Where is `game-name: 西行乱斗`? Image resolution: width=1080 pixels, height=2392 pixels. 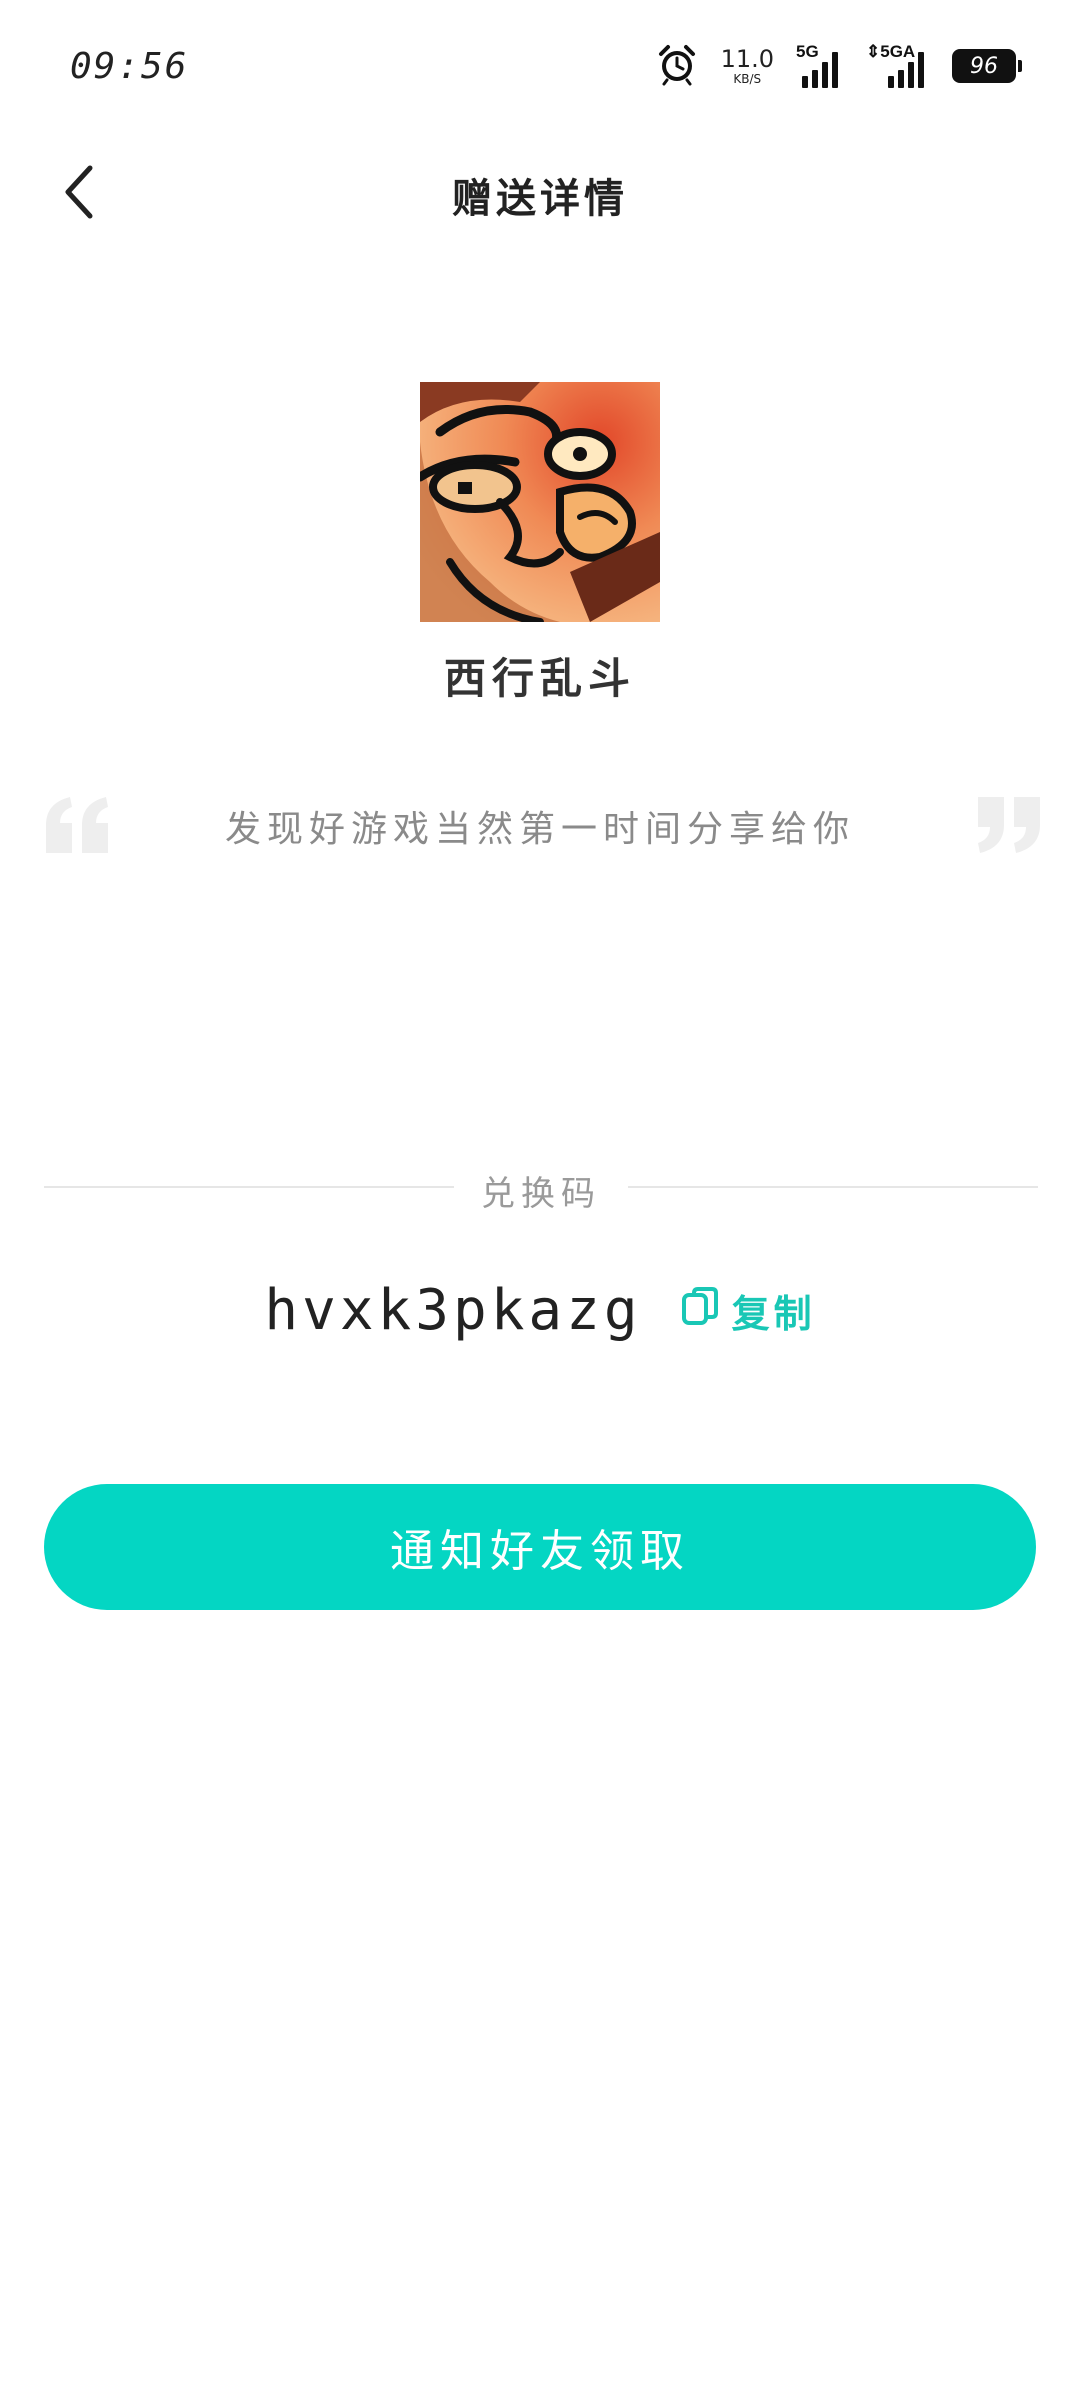 game-name: 西行乱斗 is located at coordinates (539, 678).